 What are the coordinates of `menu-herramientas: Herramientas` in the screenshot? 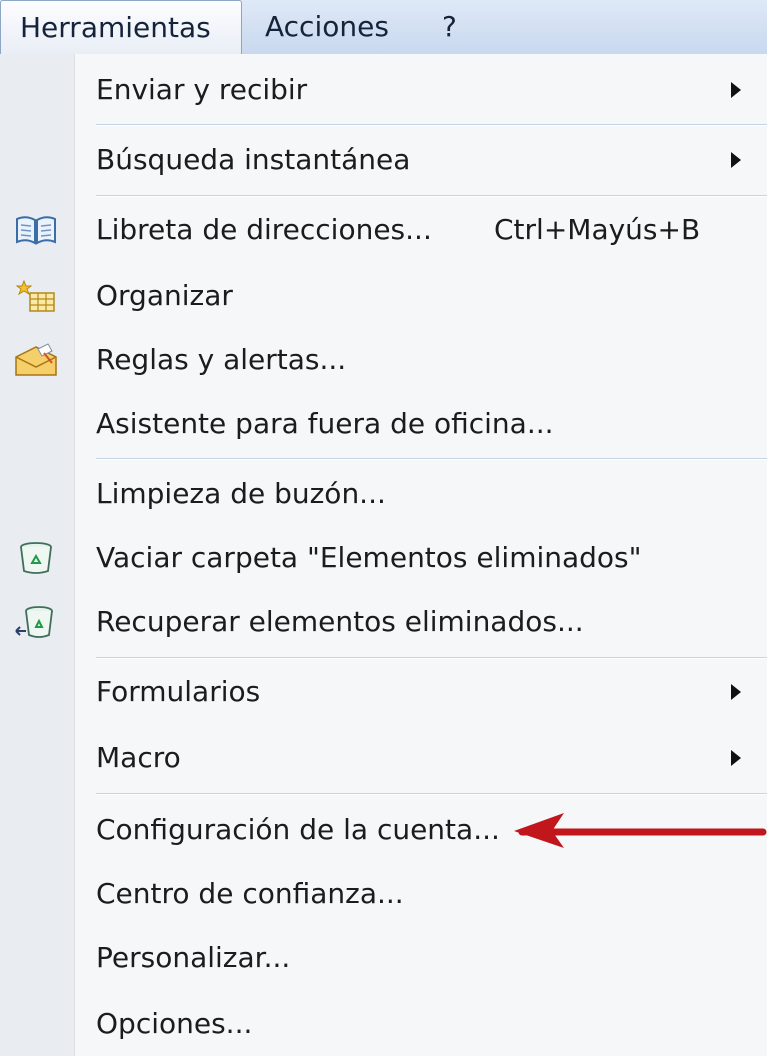 It's located at (121, 27).